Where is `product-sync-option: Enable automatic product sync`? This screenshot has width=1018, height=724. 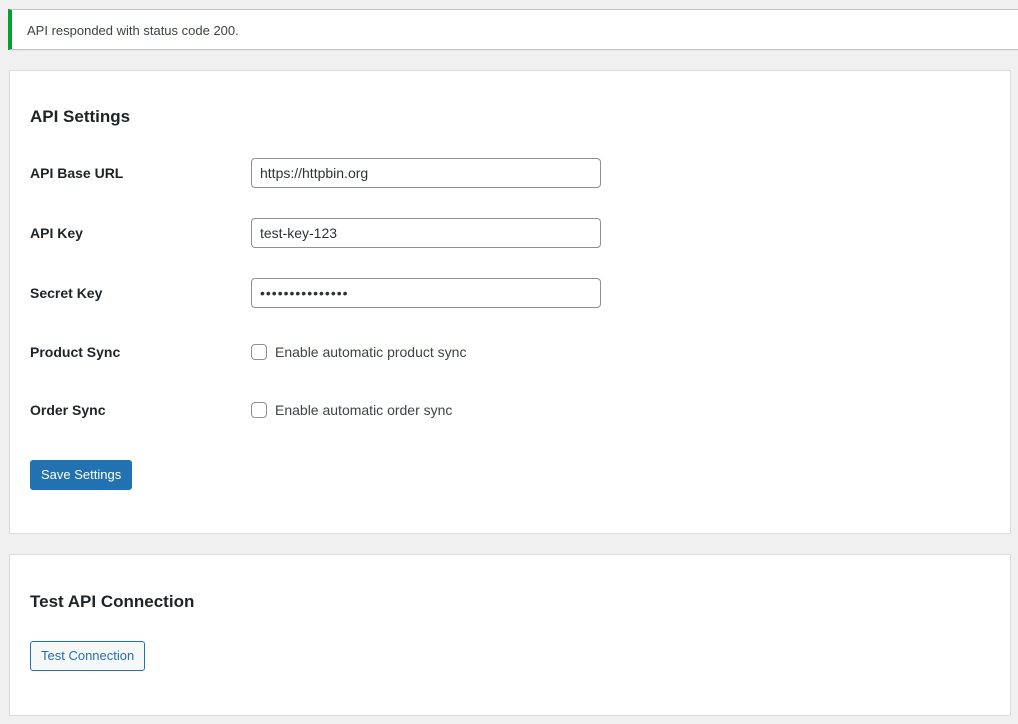
product-sync-option: Enable automatic product sync is located at coordinates (358, 352).